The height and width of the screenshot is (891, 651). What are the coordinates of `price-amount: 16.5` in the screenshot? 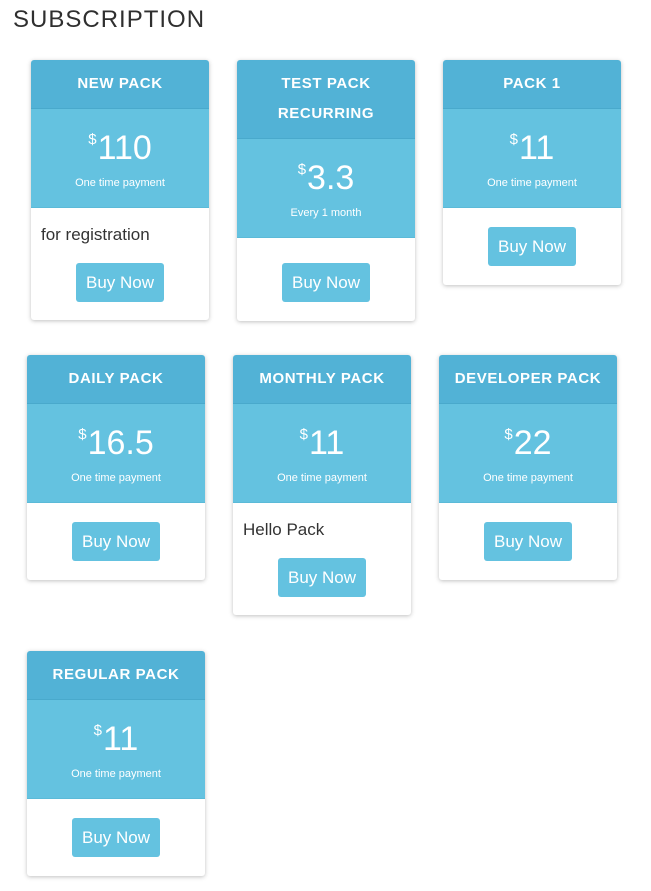 It's located at (120, 443).